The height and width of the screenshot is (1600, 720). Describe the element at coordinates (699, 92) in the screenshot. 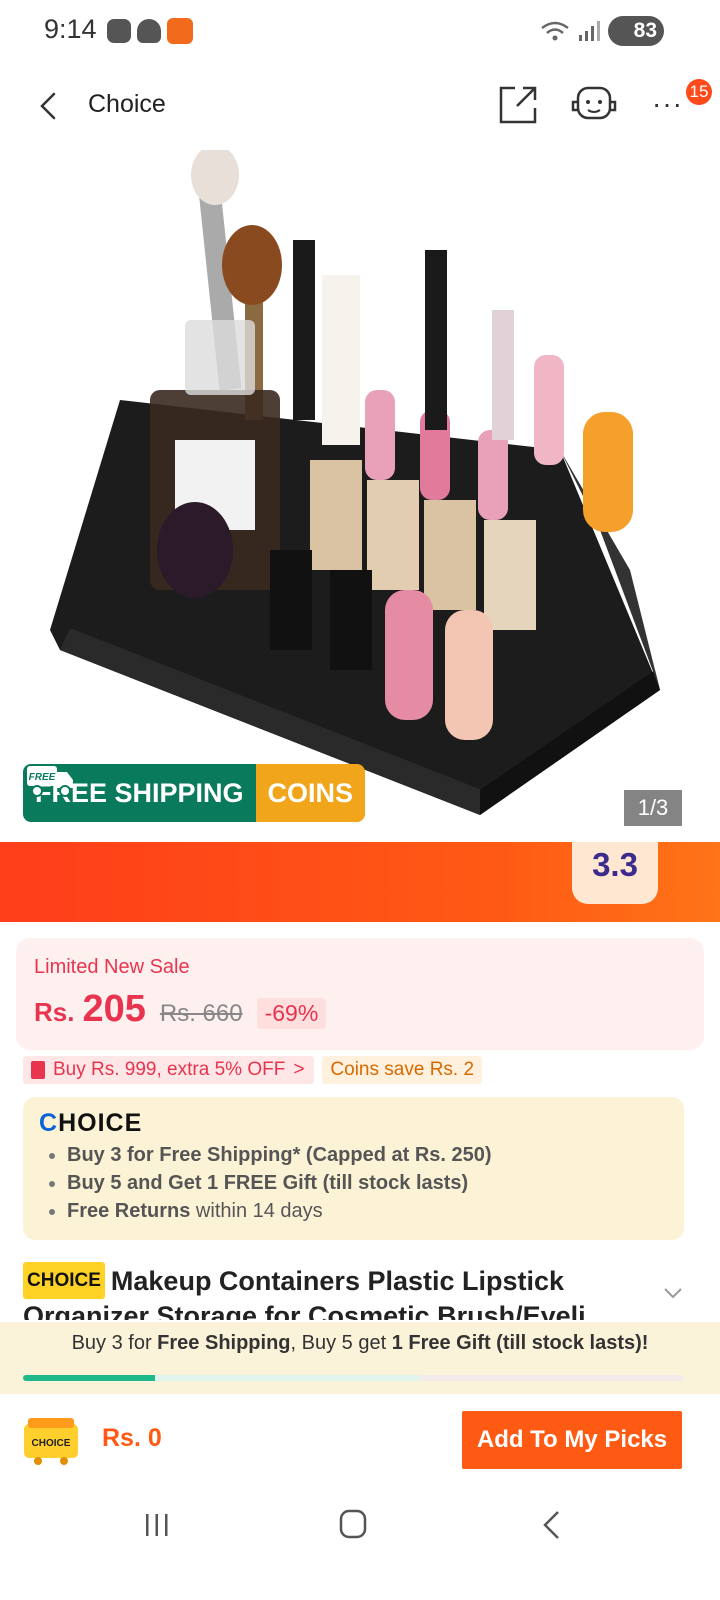

I see `notification-badge: 15` at that location.